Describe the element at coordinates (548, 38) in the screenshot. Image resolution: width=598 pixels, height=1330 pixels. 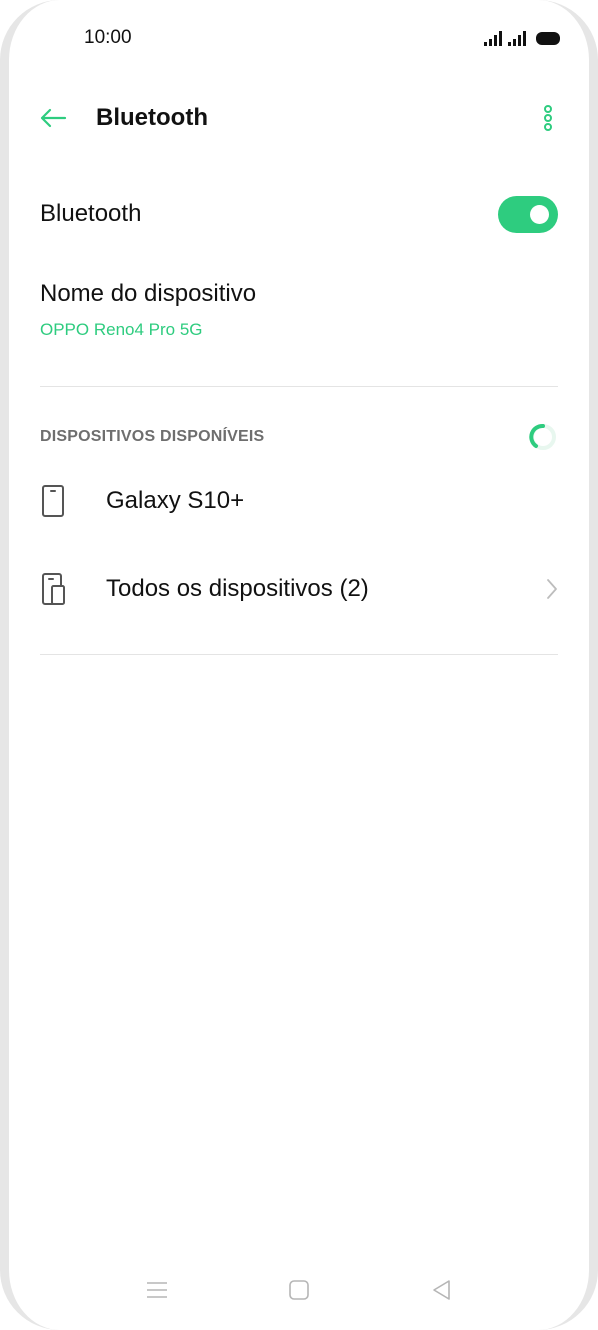
I see `battery-icon` at that location.